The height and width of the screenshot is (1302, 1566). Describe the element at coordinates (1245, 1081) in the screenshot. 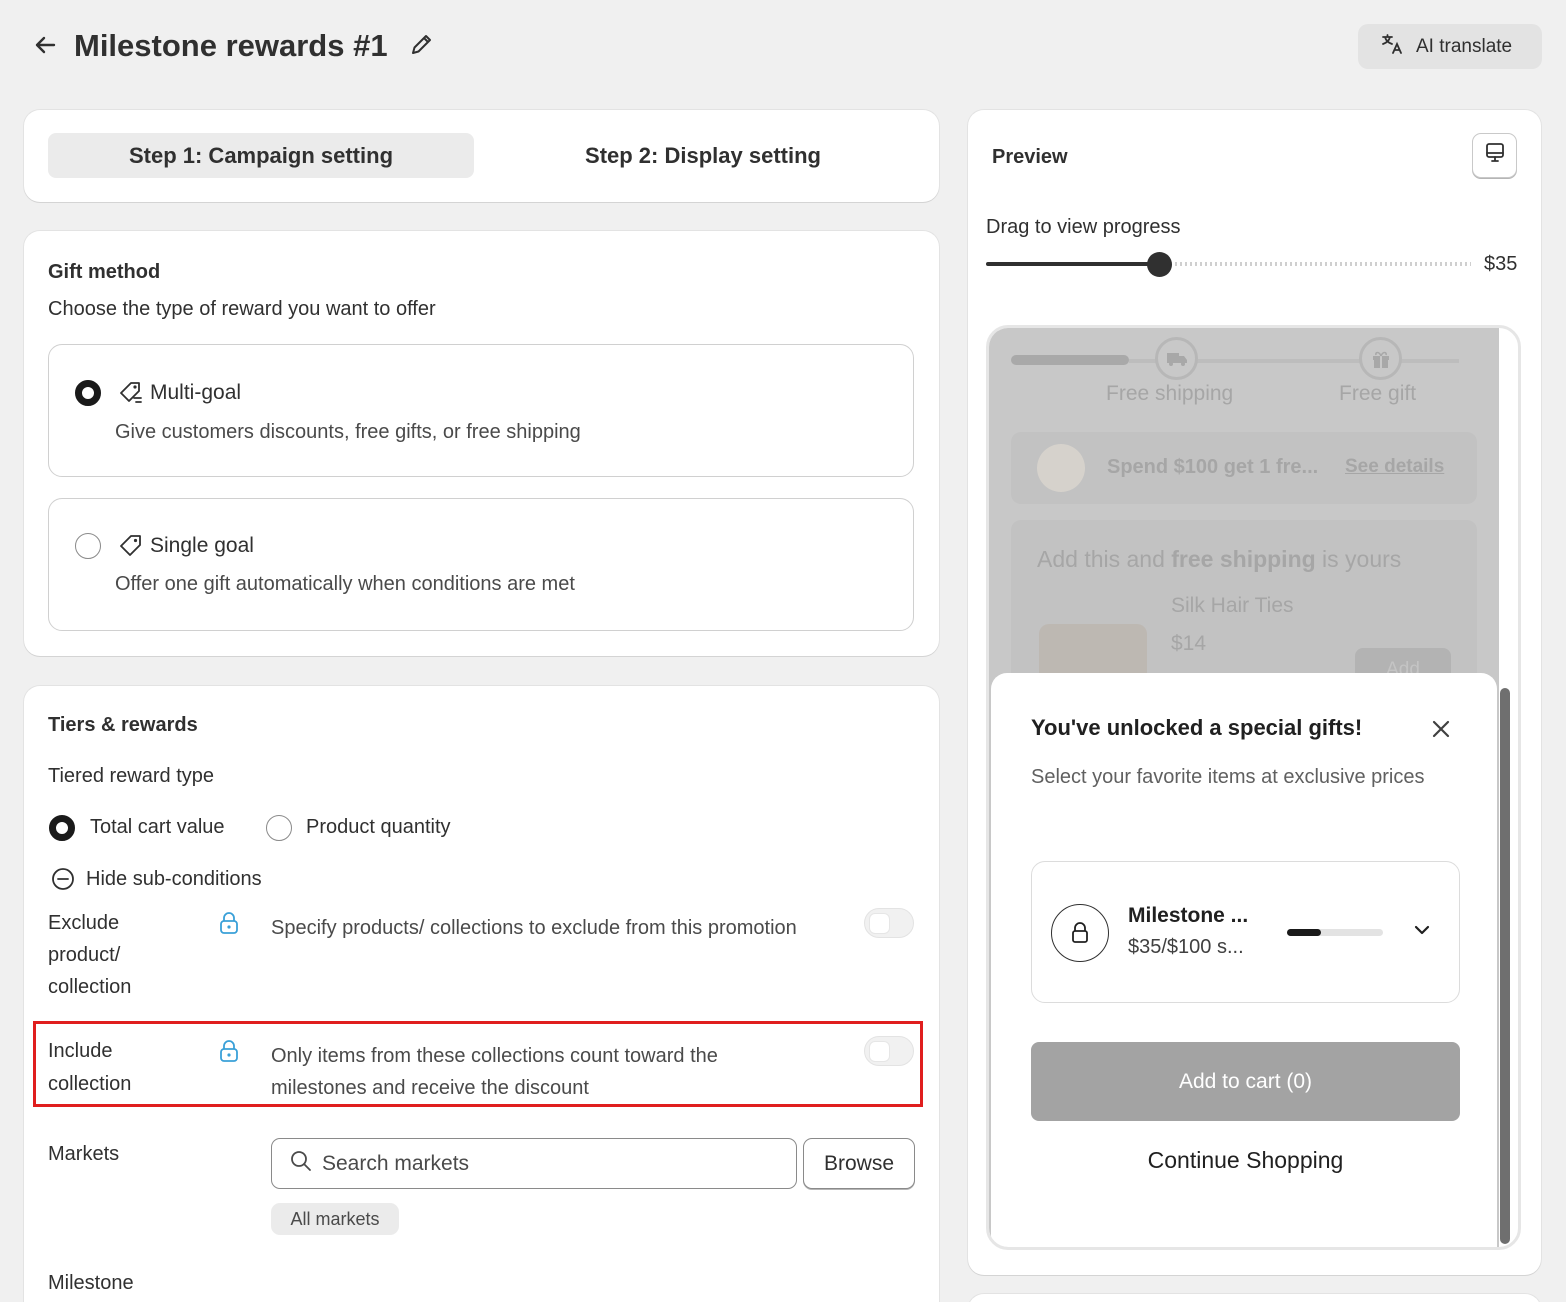

I see `add-to-cart-button: Add to cart (0)` at that location.